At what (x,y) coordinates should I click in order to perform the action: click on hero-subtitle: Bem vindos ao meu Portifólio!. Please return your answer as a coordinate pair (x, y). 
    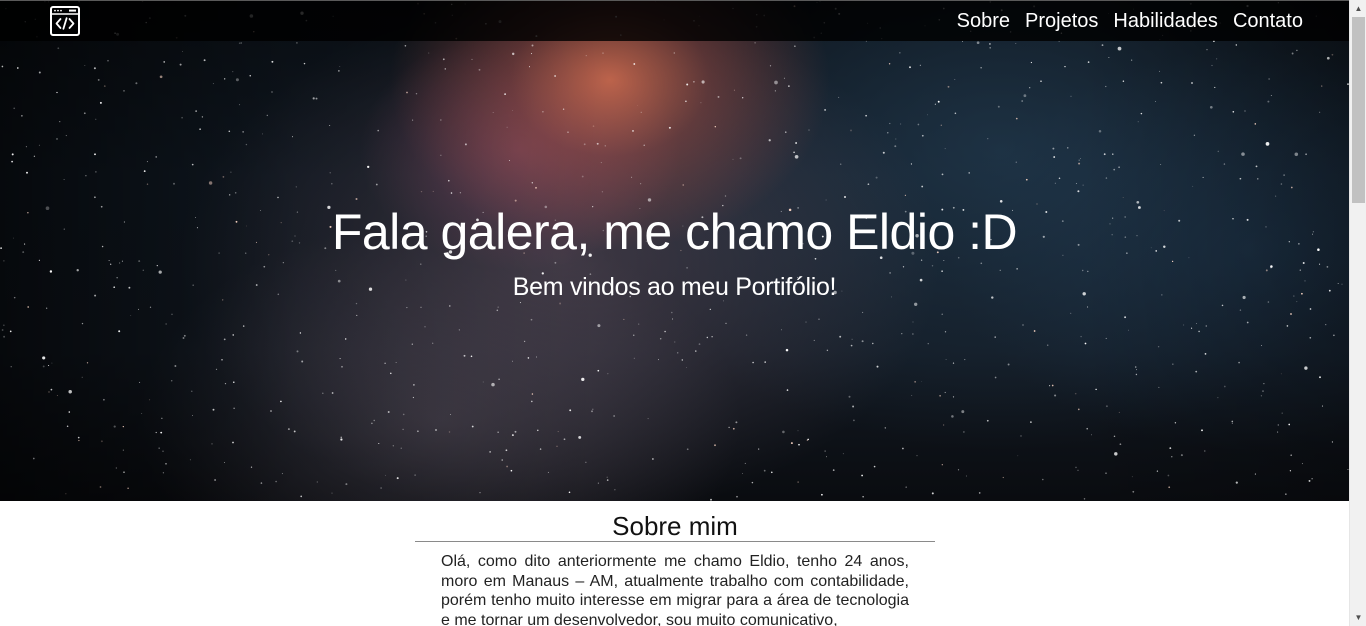
    Looking at the image, I should click on (674, 287).